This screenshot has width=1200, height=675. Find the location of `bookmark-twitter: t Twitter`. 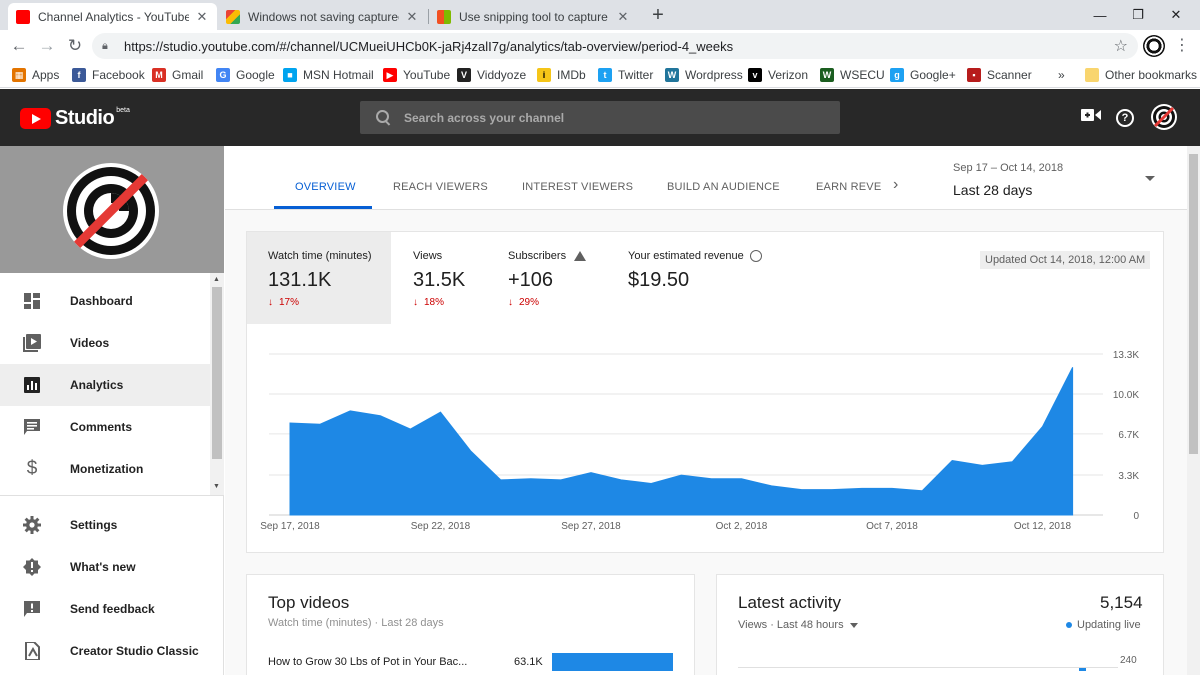

bookmark-twitter: t Twitter is located at coordinates (625, 75).